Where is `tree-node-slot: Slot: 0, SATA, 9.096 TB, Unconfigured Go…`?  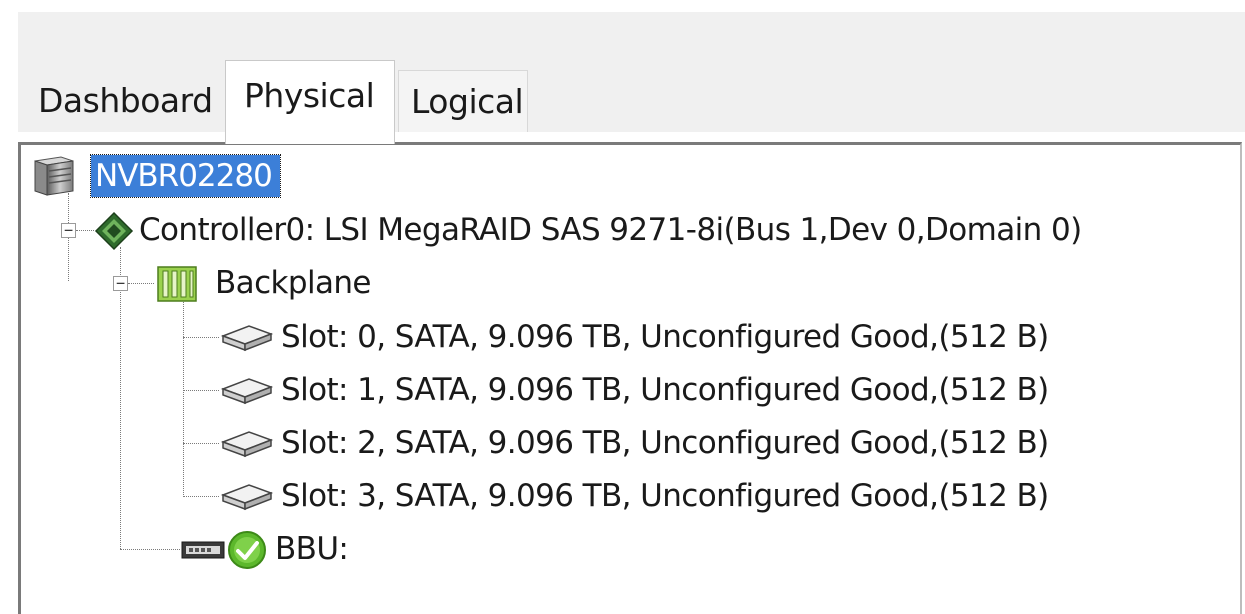 tree-node-slot: Slot: 0, SATA, 9.096 TB, Unconfigured Go… is located at coordinates (680, 337).